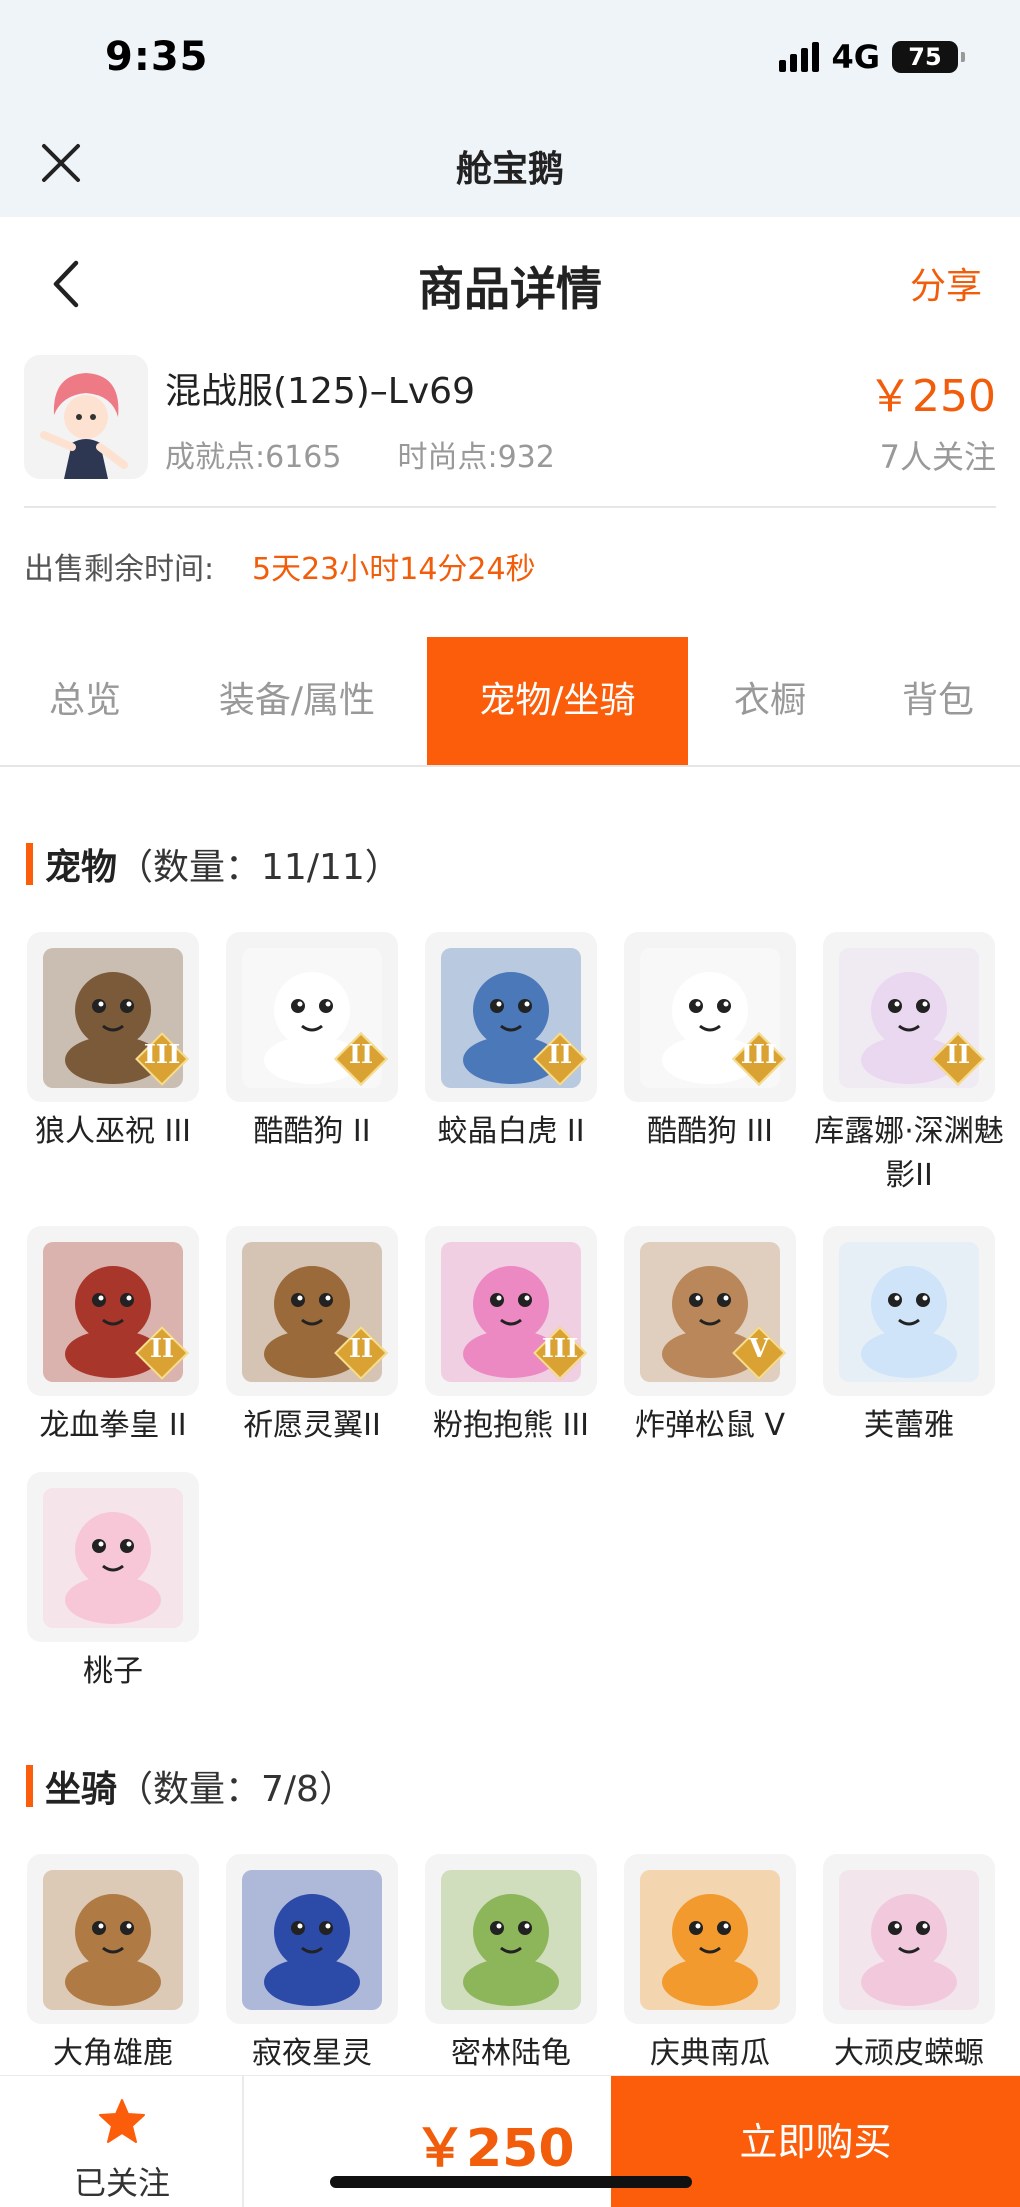  Describe the element at coordinates (509, 169) in the screenshot. I see `mini-app-title: 舱宝鹅` at that location.